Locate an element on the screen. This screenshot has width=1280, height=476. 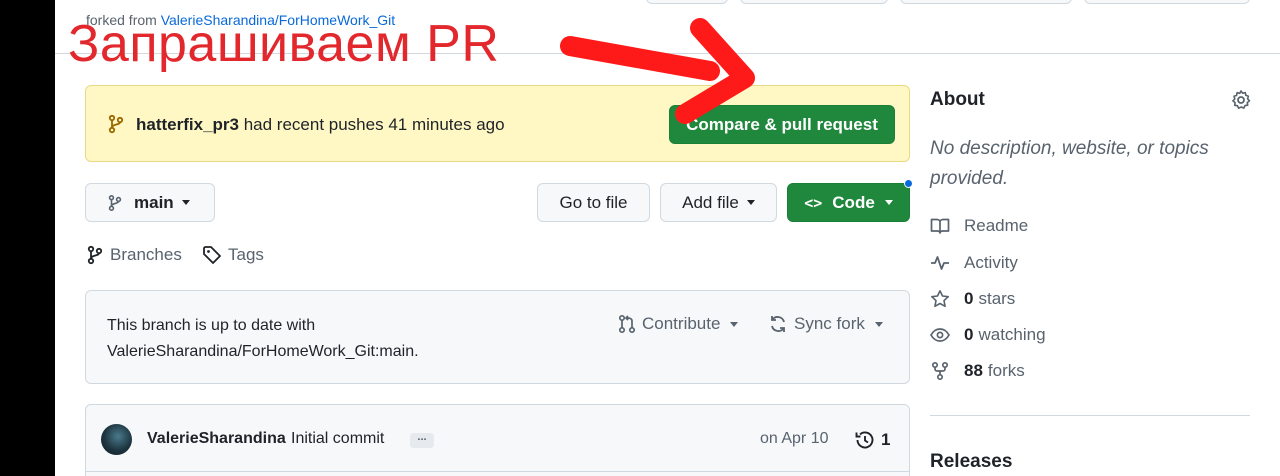
readme-link: Readme is located at coordinates (979, 226).